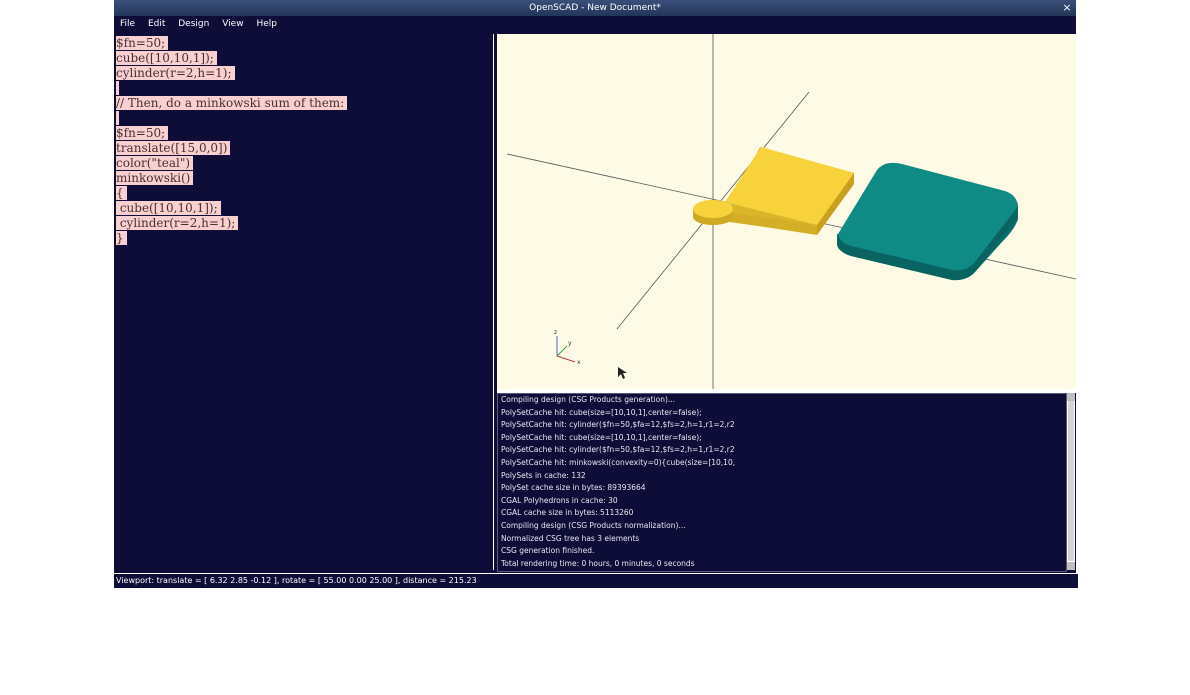 This screenshot has height=695, width=1190. What do you see at coordinates (304, 148) in the screenshot?
I see `code-line: translate([15,0,0])` at bounding box center [304, 148].